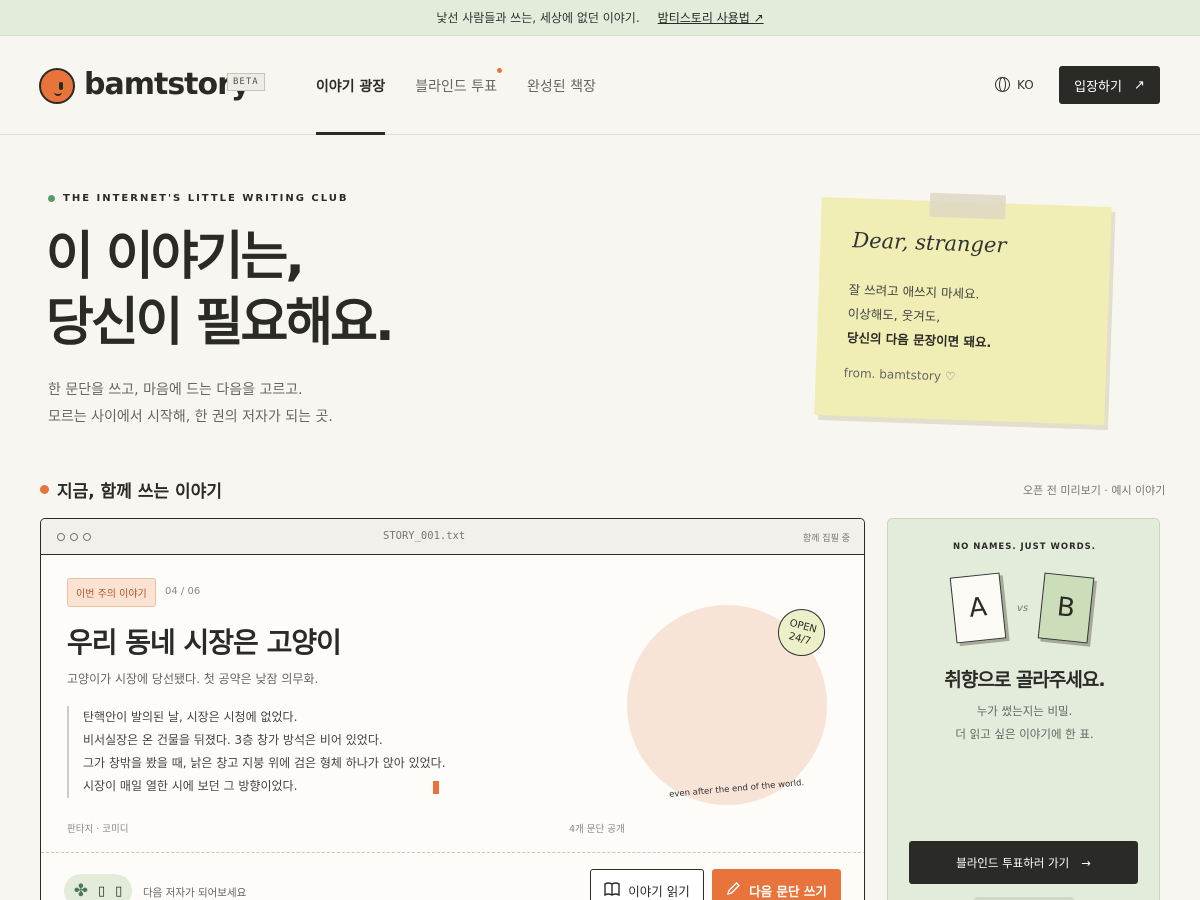 The width and height of the screenshot is (1200, 900). I want to click on note-signature: from. bamtstory ♡, so click(899, 374).